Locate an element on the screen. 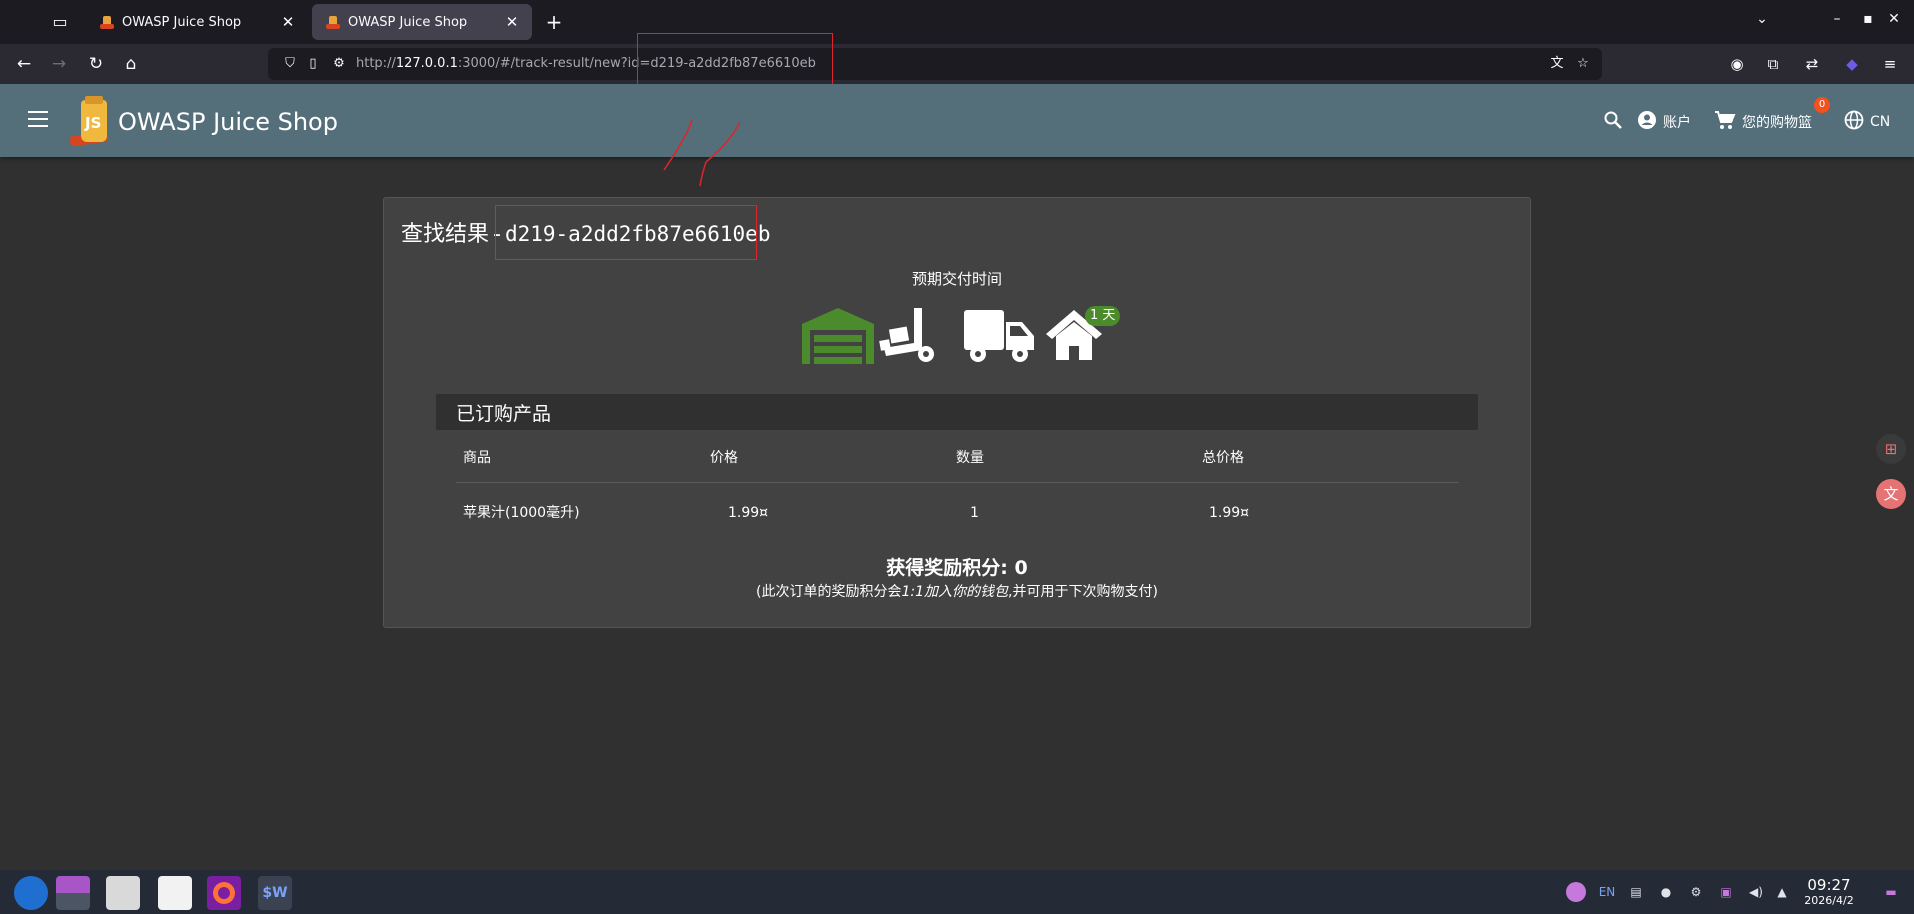  product-name: 苹果汁(1000毫升) is located at coordinates (521, 513).